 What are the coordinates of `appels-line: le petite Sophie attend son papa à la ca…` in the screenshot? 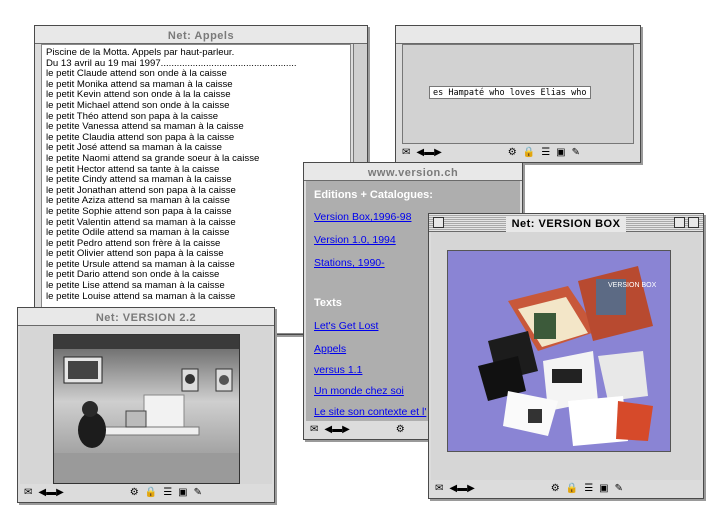 It's located at (139, 211).